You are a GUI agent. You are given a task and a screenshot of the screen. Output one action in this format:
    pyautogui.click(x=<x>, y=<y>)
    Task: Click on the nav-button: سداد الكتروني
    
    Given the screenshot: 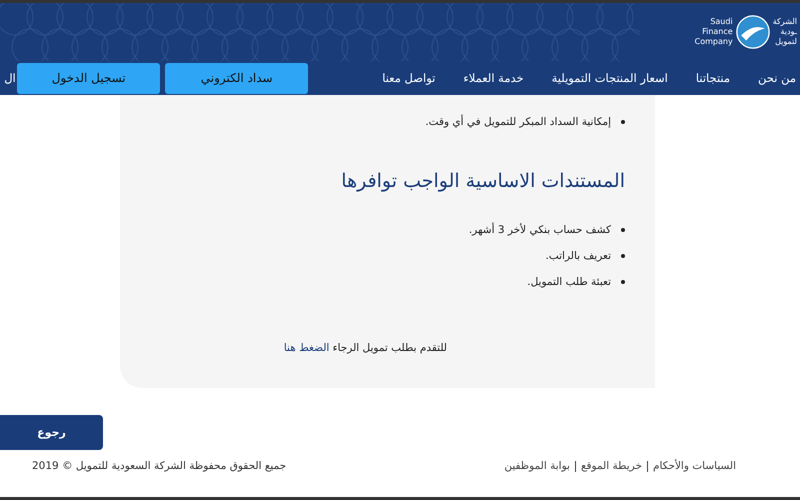 What is the action you would take?
    pyautogui.click(x=236, y=78)
    